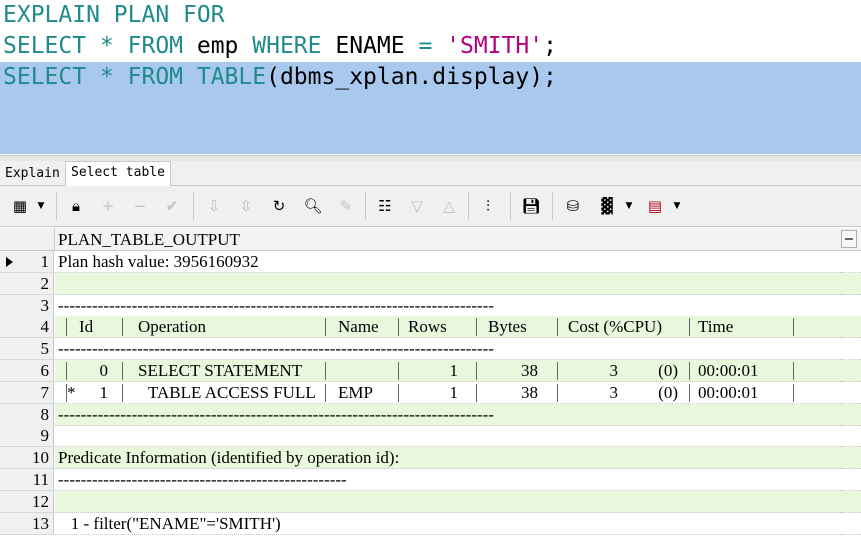 Image resolution: width=861 pixels, height=545 pixels. I want to click on operator: =, so click(432, 46).